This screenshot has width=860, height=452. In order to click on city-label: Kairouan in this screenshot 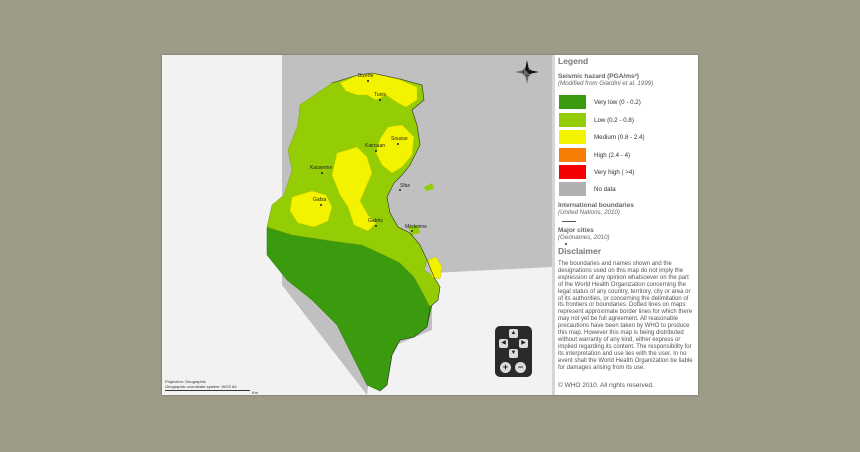, I will do `click(375, 146)`.